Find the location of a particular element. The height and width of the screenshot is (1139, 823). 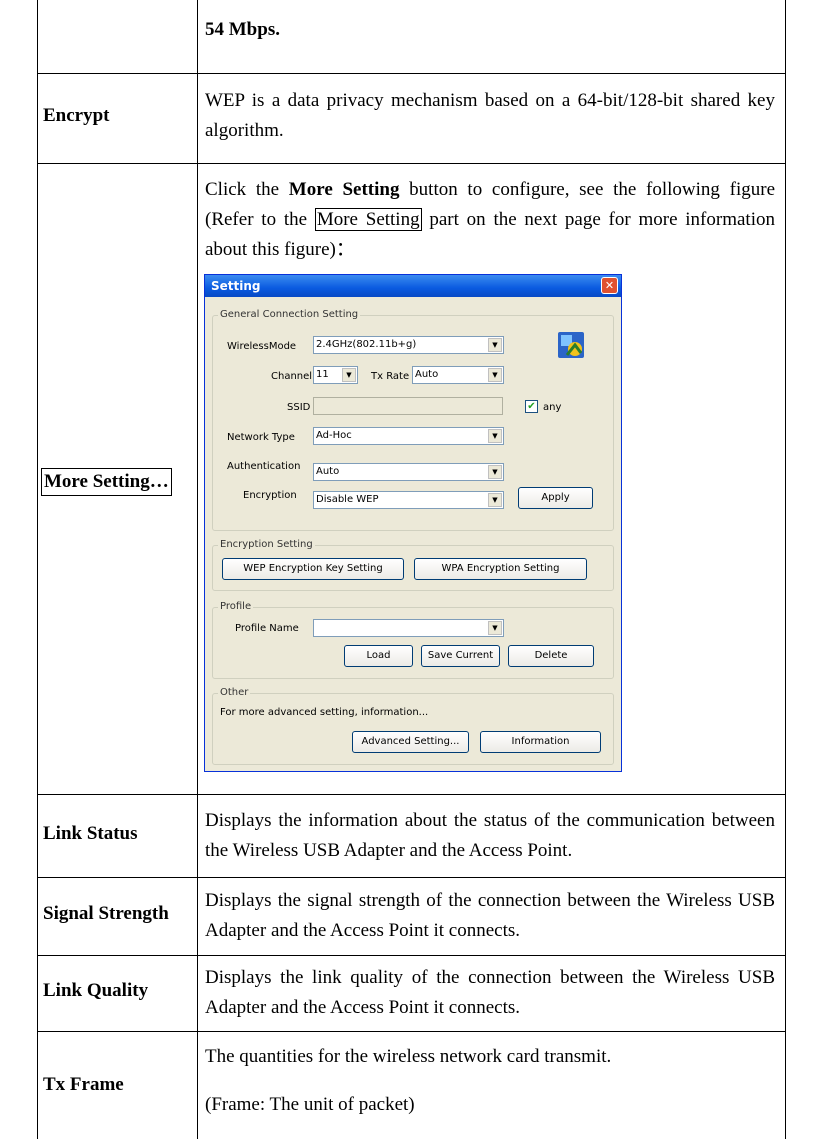

desc-text: Click the is located at coordinates (247, 189).